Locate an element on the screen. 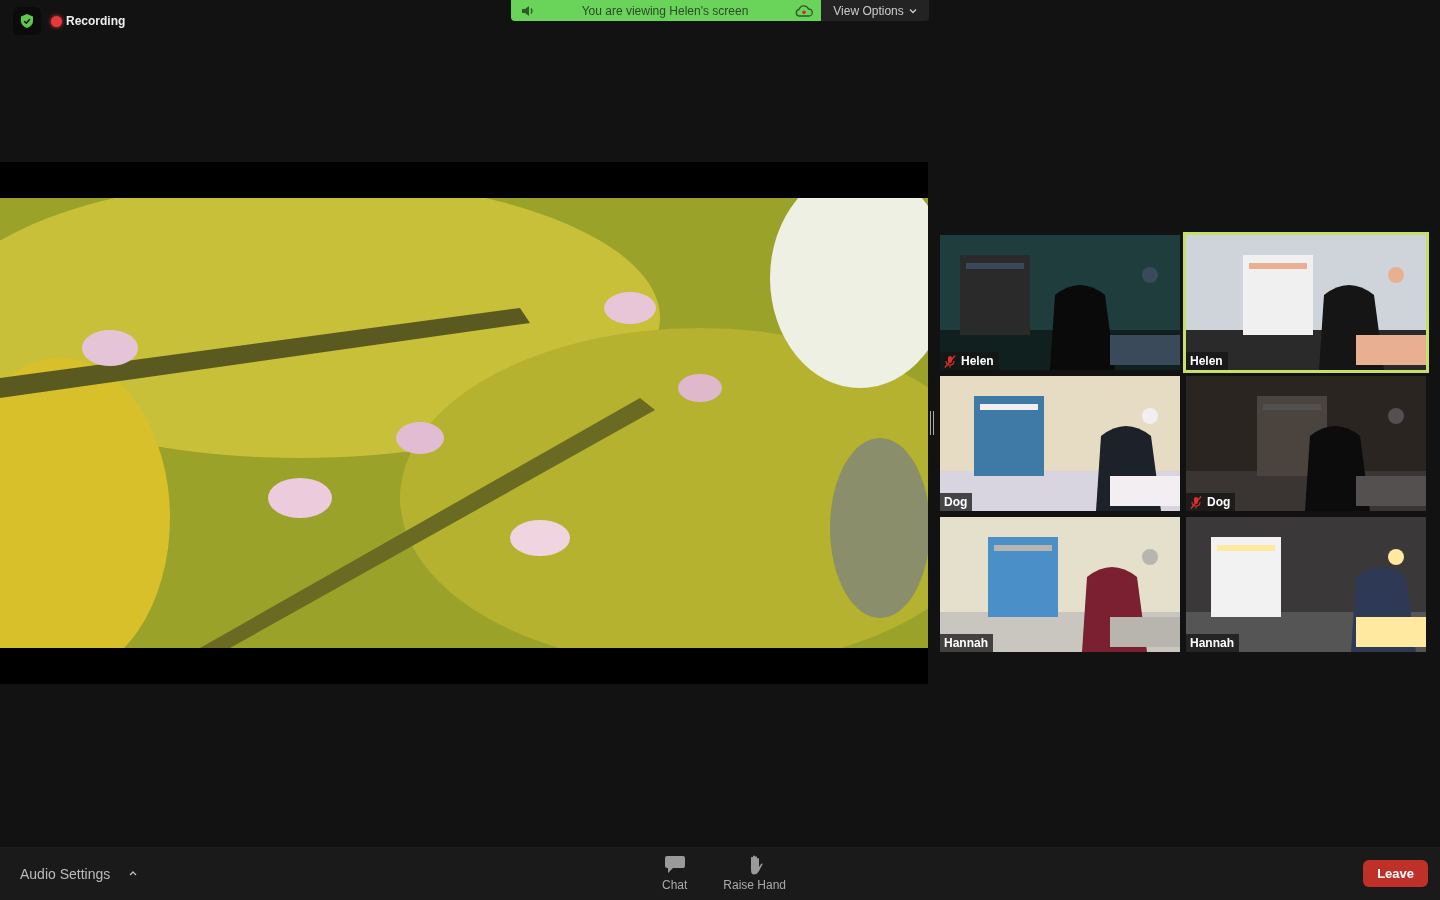 This screenshot has width=1440, height=900. audio-settings-button: Audio Settings is located at coordinates (65, 873).